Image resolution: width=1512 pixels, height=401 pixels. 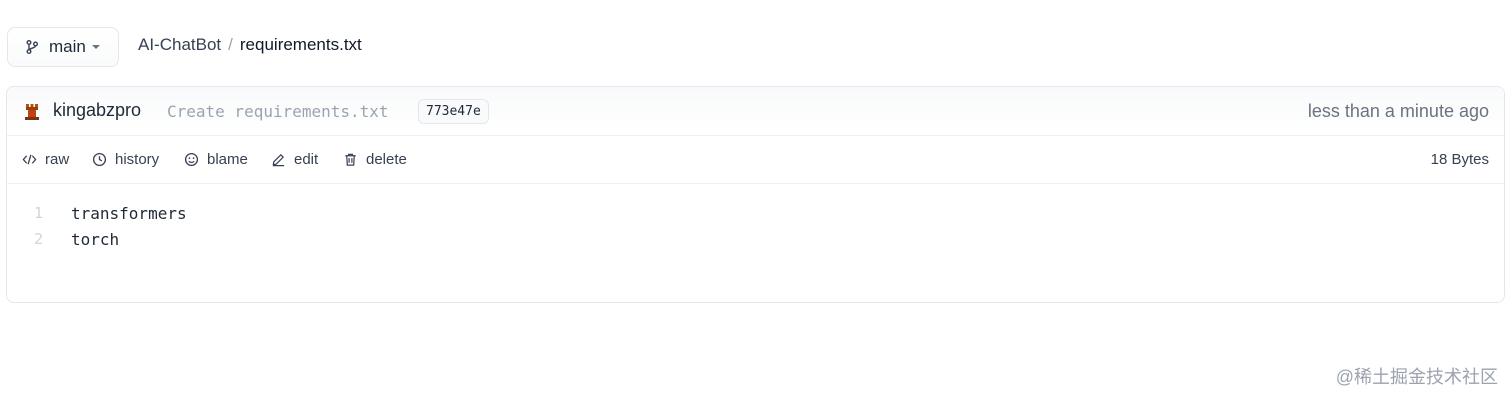 What do you see at coordinates (453, 111) in the screenshot?
I see `commit-sha-badge: 773e47e` at bounding box center [453, 111].